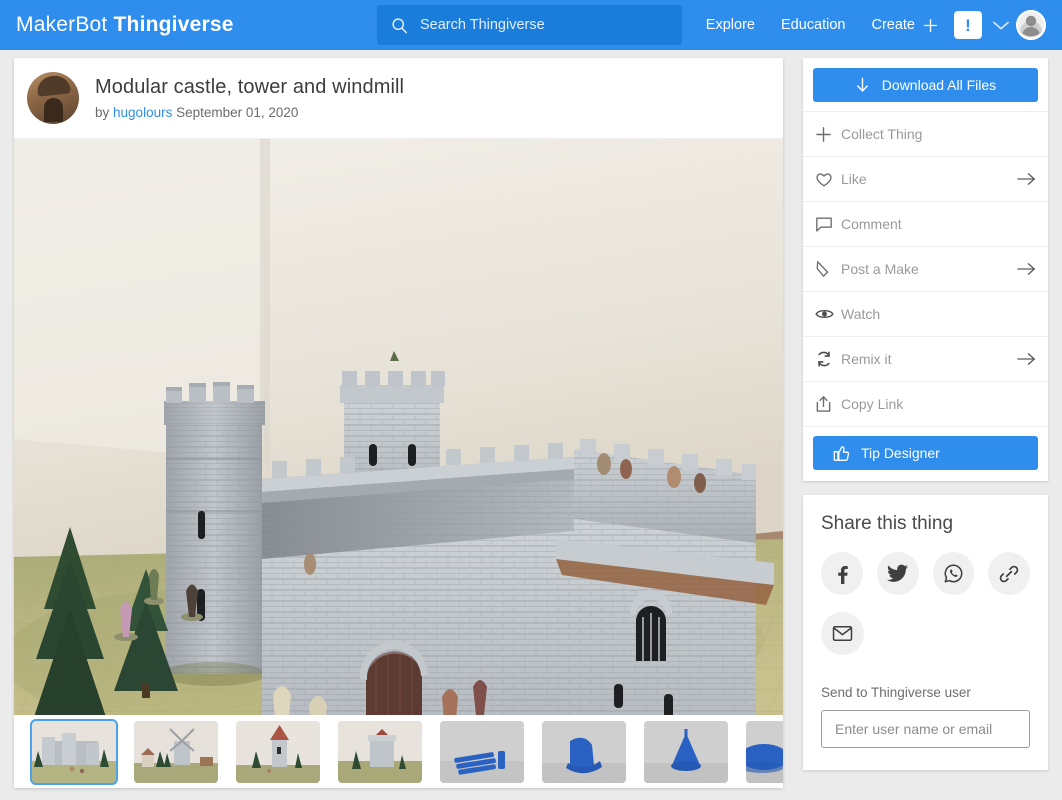 The image size is (1062, 800). What do you see at coordinates (813, 25) in the screenshot?
I see `nav-education: Education` at bounding box center [813, 25].